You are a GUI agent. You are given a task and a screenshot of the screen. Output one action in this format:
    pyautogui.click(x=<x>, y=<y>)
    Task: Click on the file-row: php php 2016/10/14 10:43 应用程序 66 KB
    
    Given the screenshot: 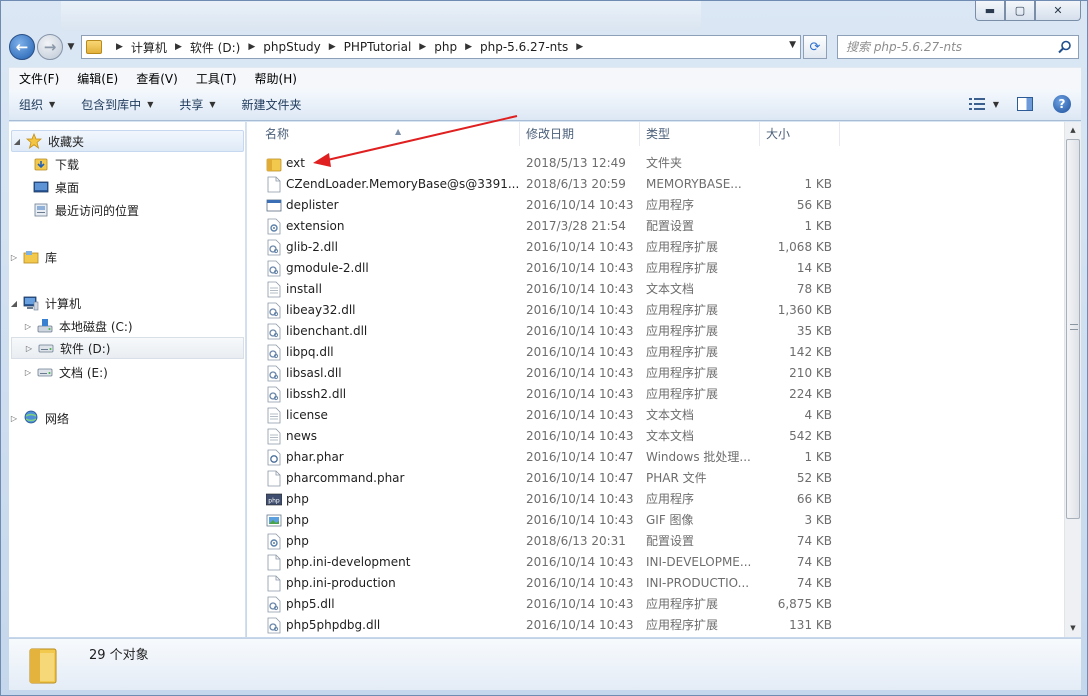 What is the action you would take?
    pyautogui.click(x=657, y=499)
    